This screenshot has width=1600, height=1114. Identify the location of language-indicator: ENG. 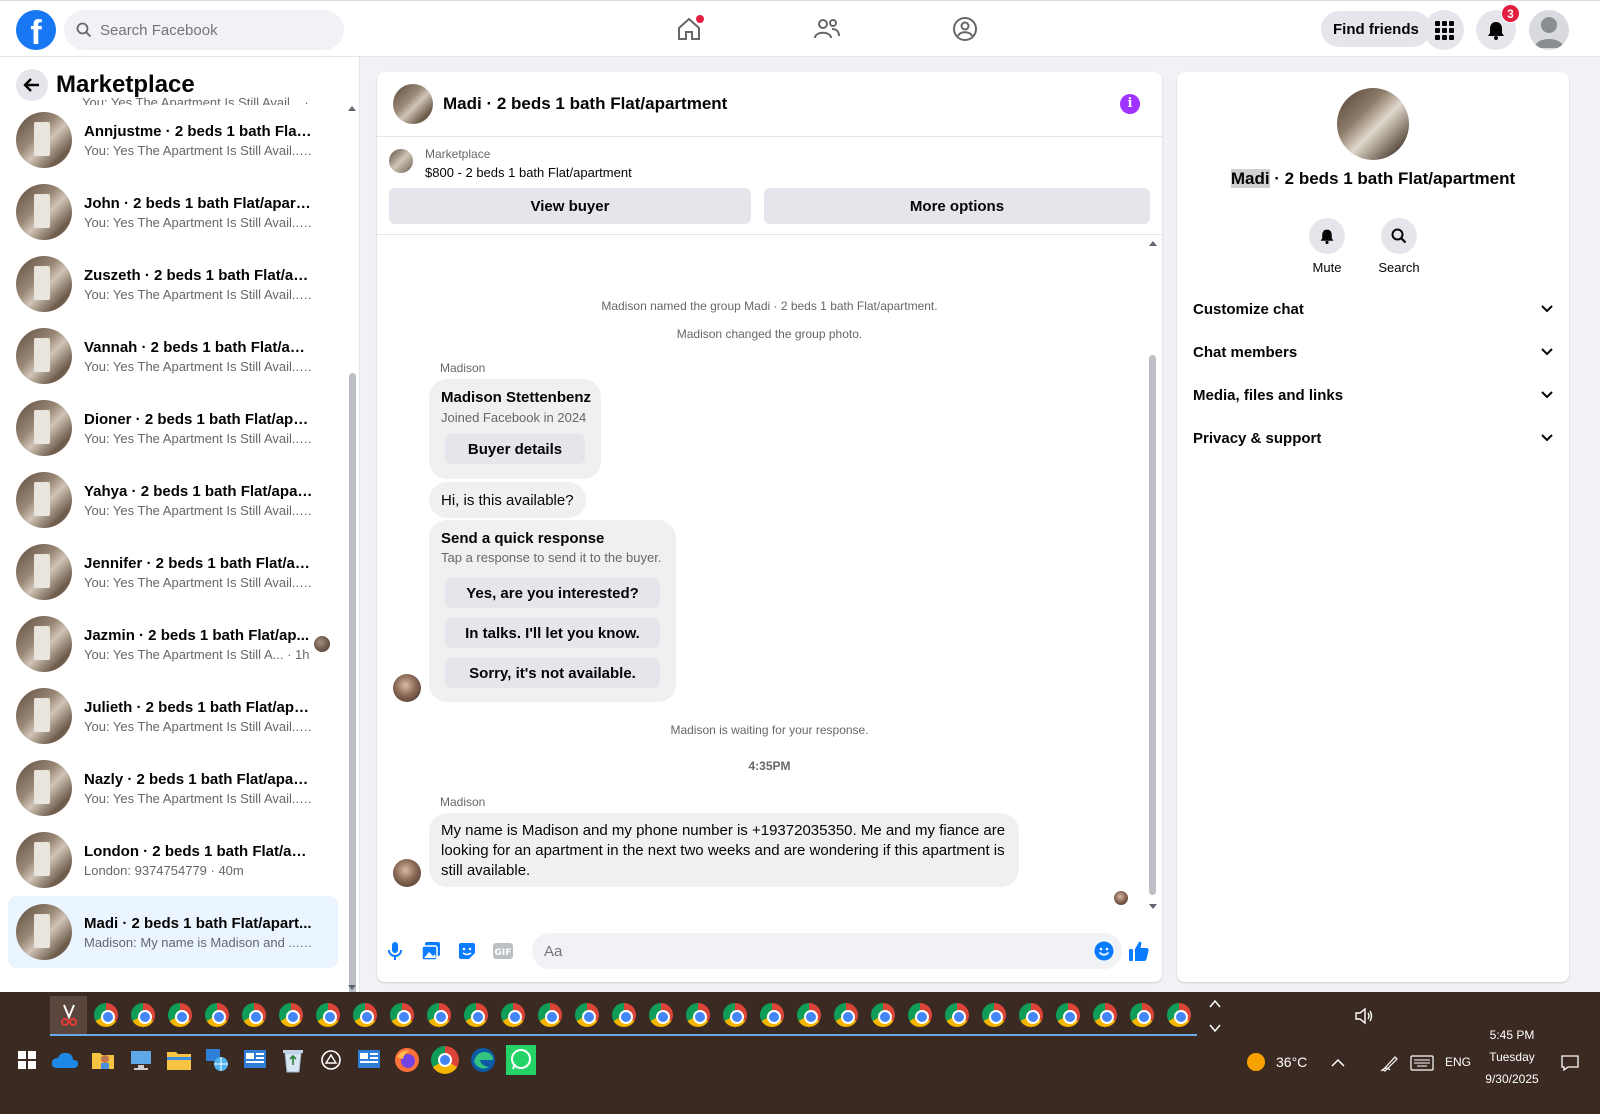
(1458, 1062).